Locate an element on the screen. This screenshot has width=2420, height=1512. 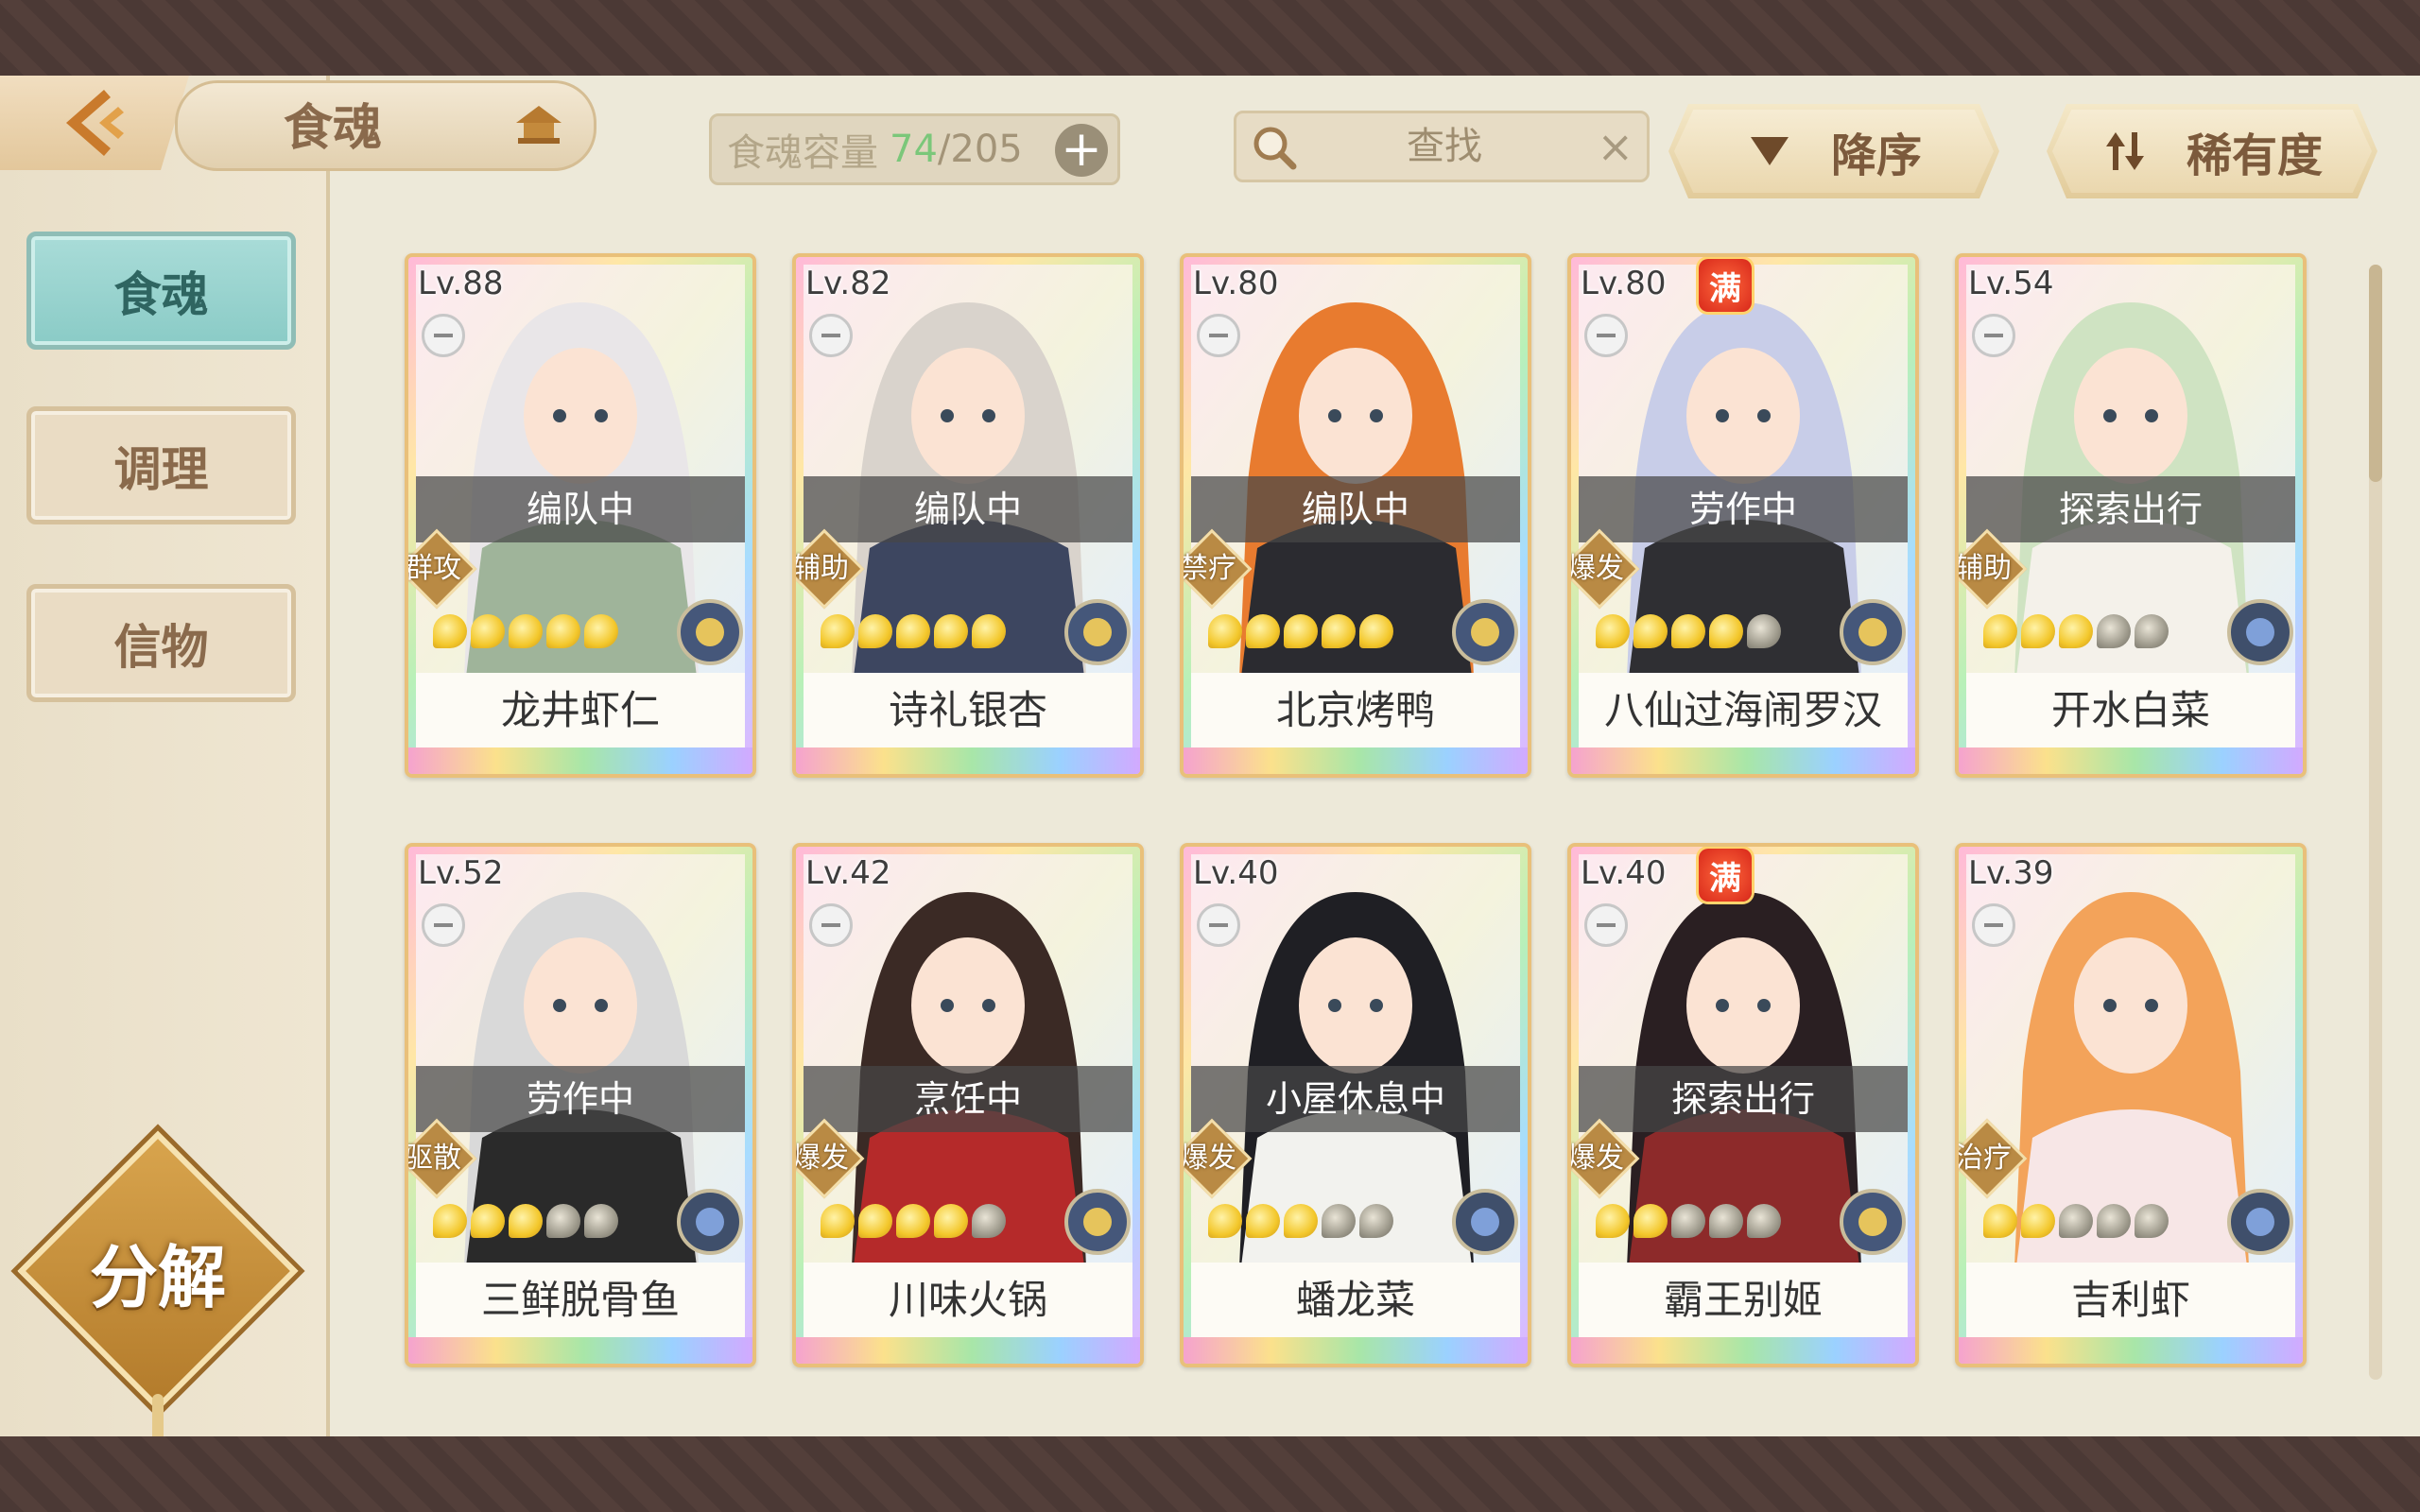
character-name: 三鲜脱骨鱼 is located at coordinates (580, 1300).